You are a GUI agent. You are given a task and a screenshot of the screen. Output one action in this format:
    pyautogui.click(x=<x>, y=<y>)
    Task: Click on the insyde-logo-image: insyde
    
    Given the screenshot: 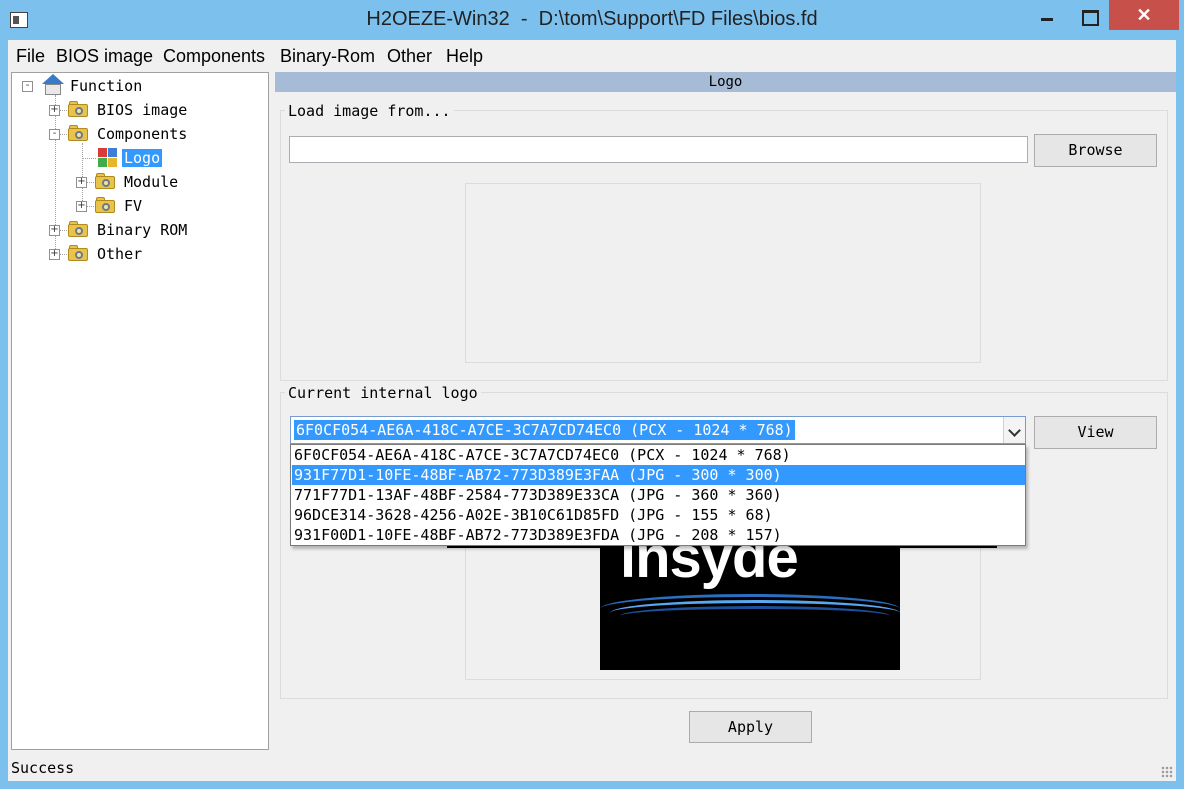 What is the action you would take?
    pyautogui.click(x=750, y=606)
    